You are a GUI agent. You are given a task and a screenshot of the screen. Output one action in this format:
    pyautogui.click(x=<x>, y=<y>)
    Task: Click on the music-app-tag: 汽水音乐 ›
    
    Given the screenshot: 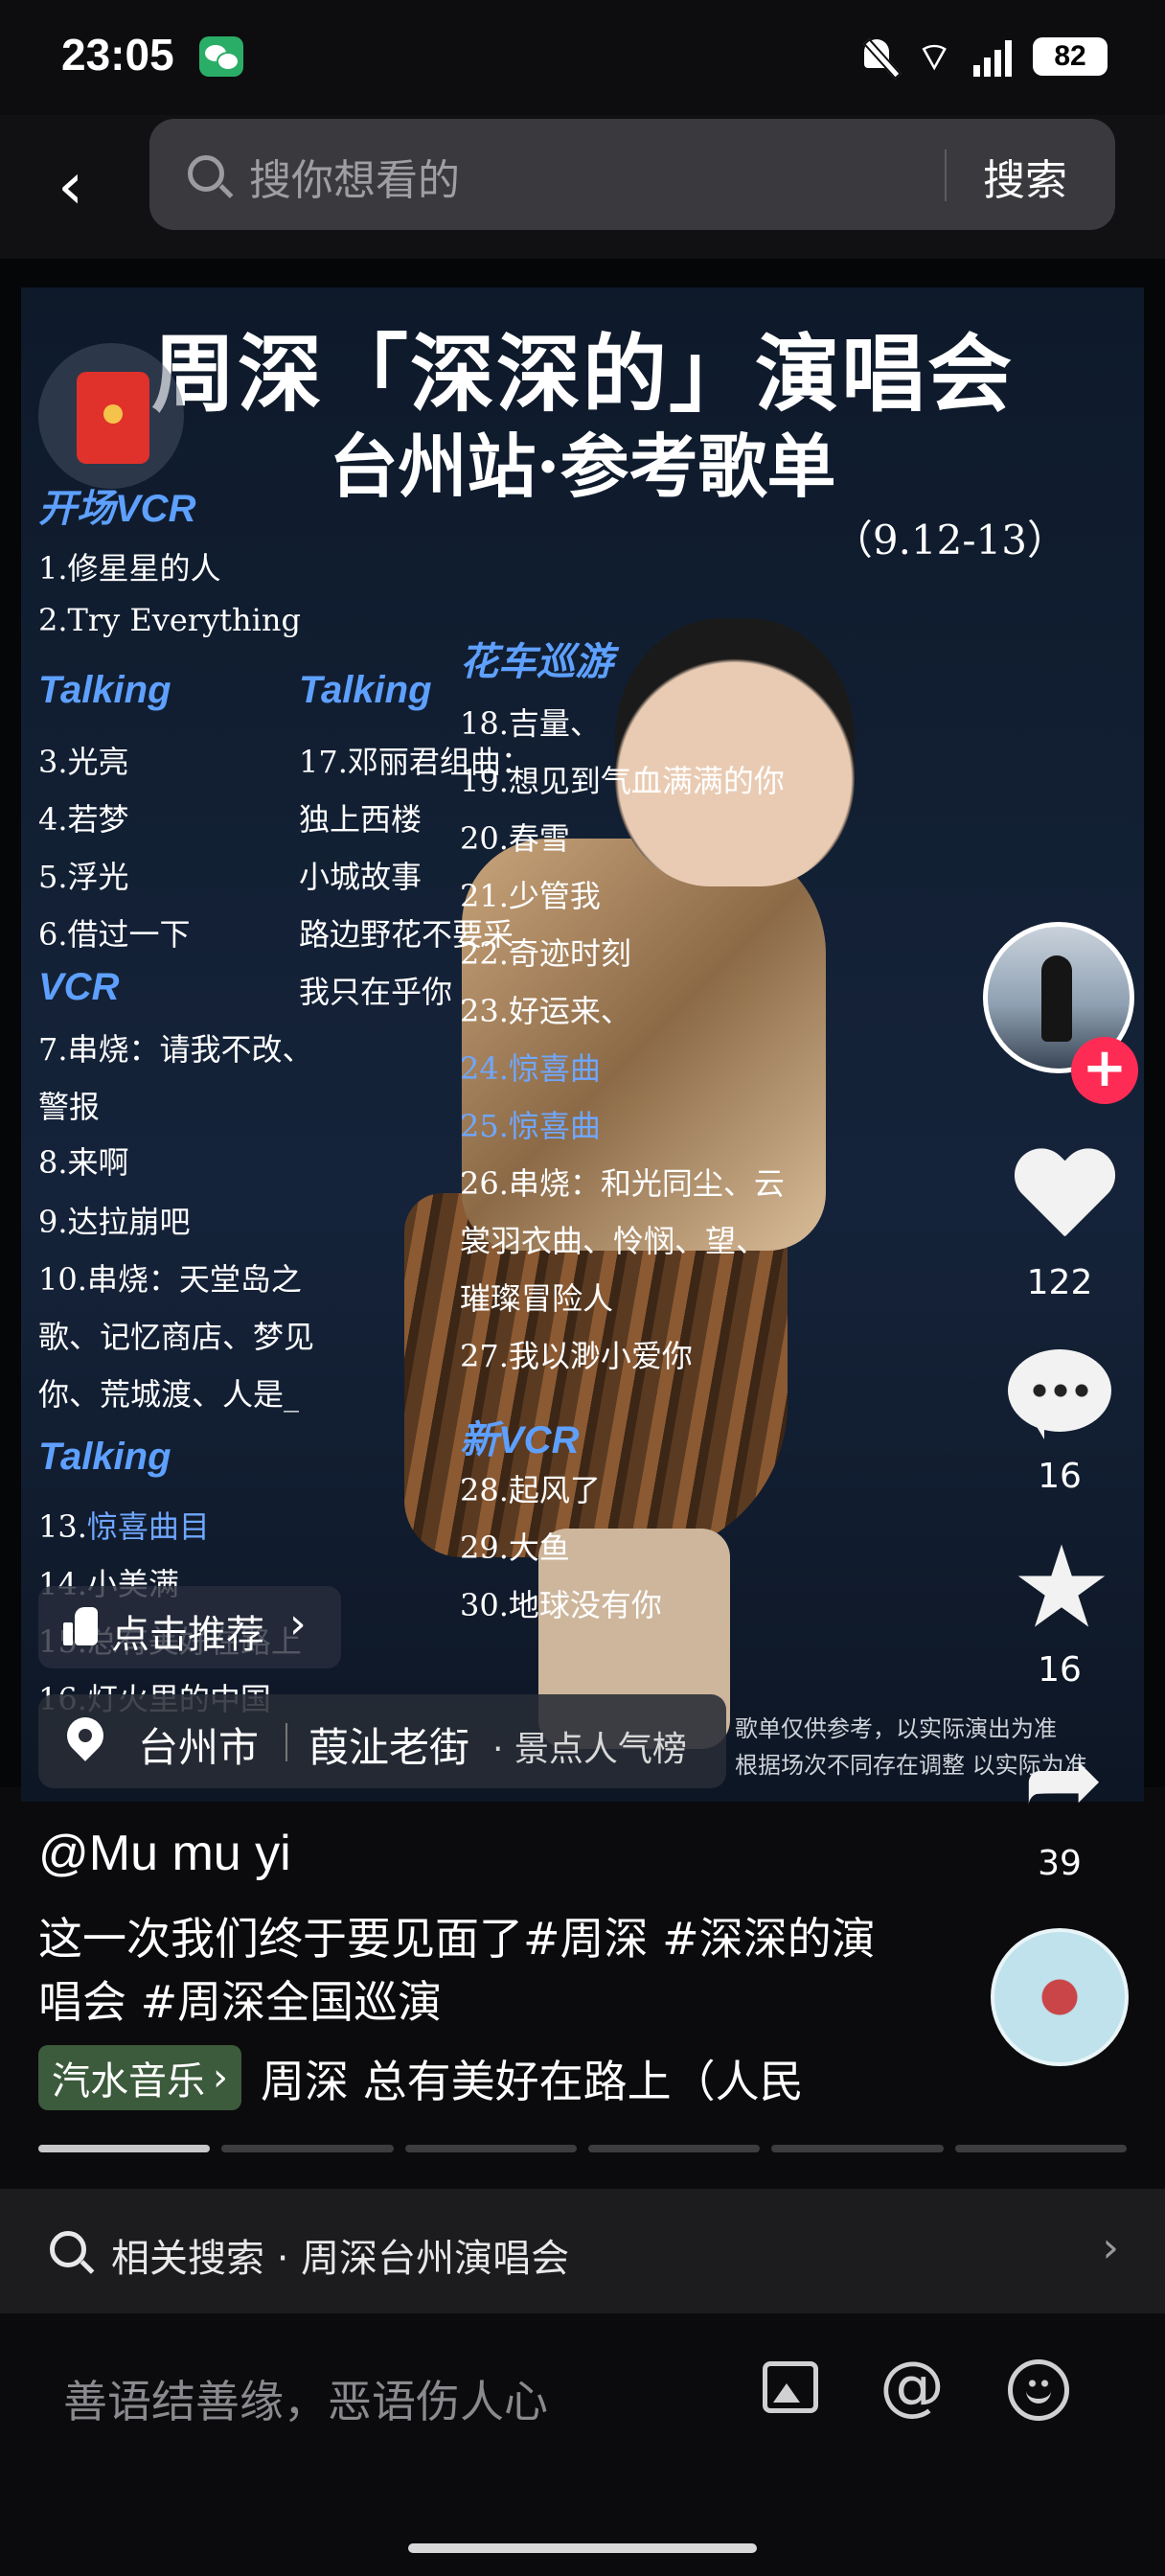 What is the action you would take?
    pyautogui.click(x=140, y=2077)
    